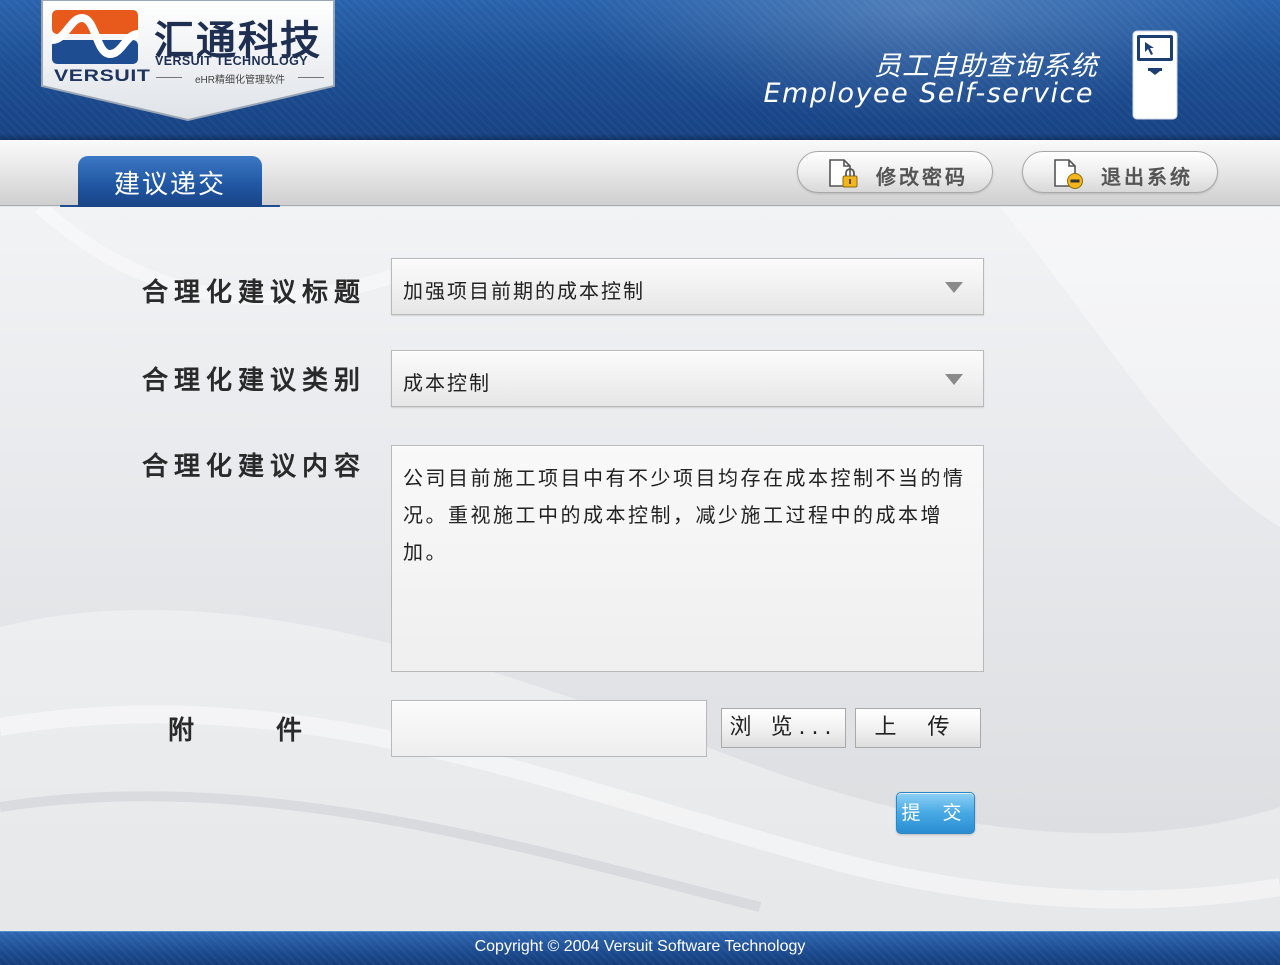 This screenshot has width=1280, height=965. I want to click on suggestion-content-label: 合理化建议内容, so click(254, 467).